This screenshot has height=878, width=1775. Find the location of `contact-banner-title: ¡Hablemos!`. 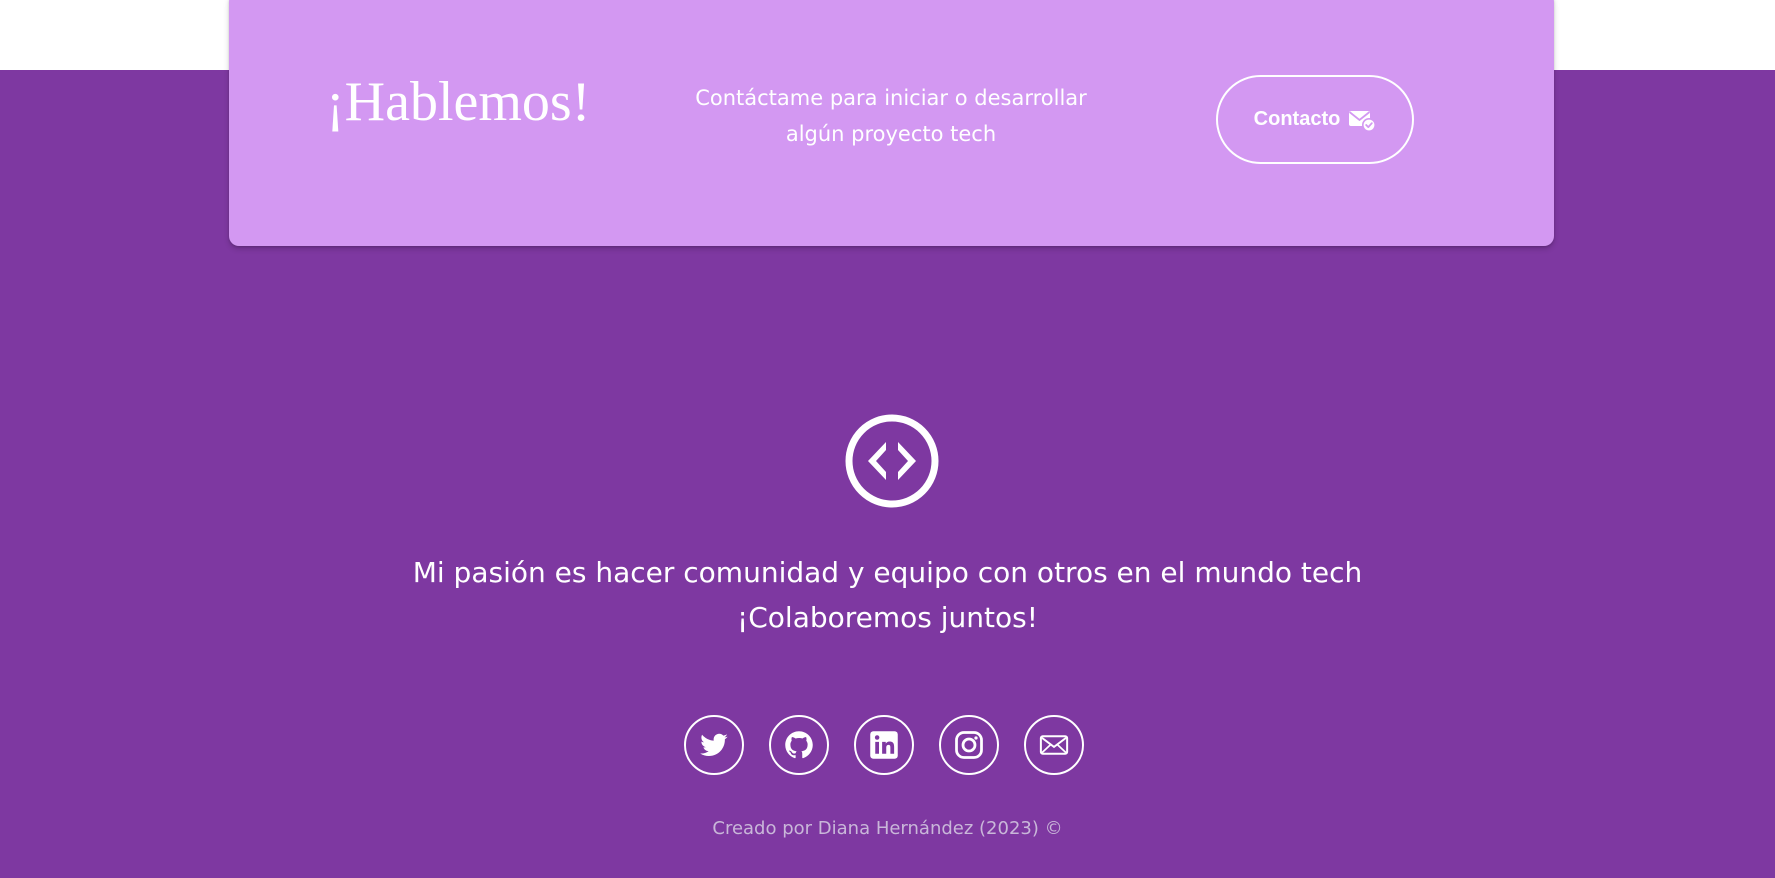

contact-banner-title: ¡Hablemos! is located at coordinates (458, 102).